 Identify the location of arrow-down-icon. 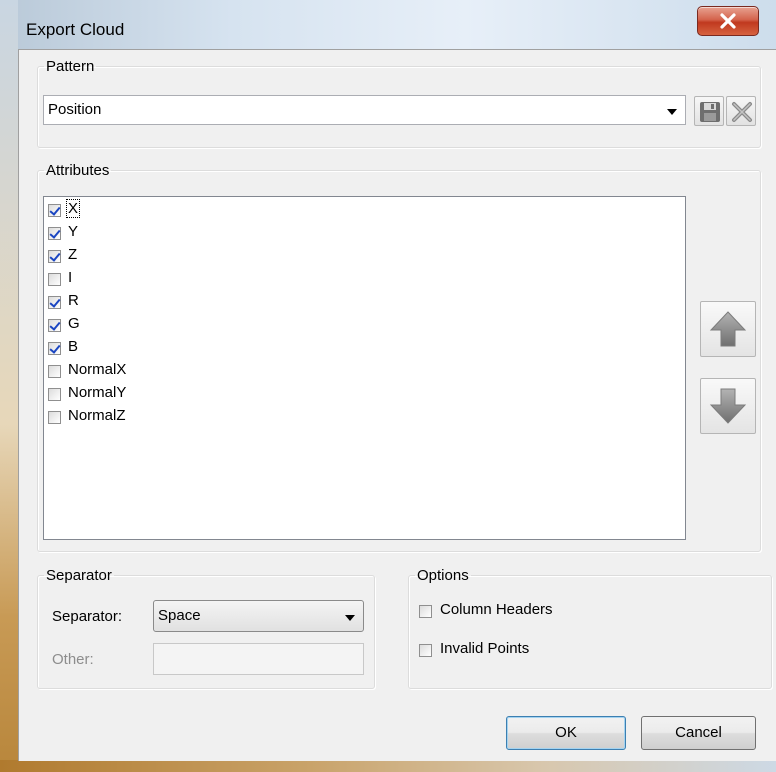
(728, 406).